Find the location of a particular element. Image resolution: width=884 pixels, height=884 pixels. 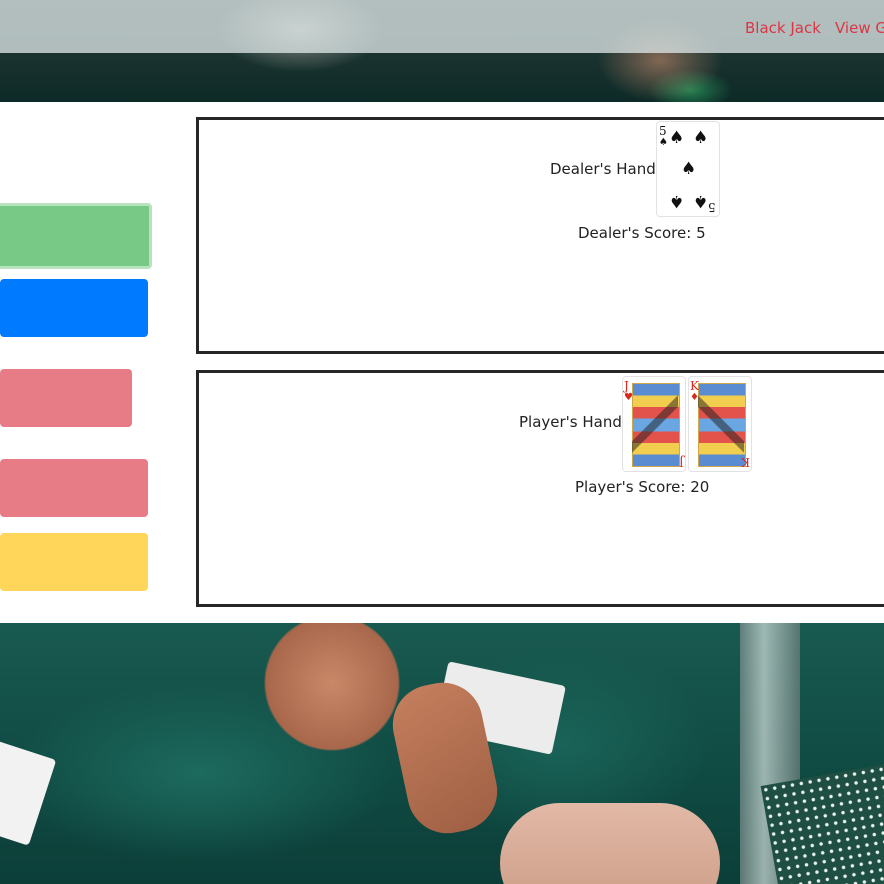

background-hand is located at coordinates (610, 843).